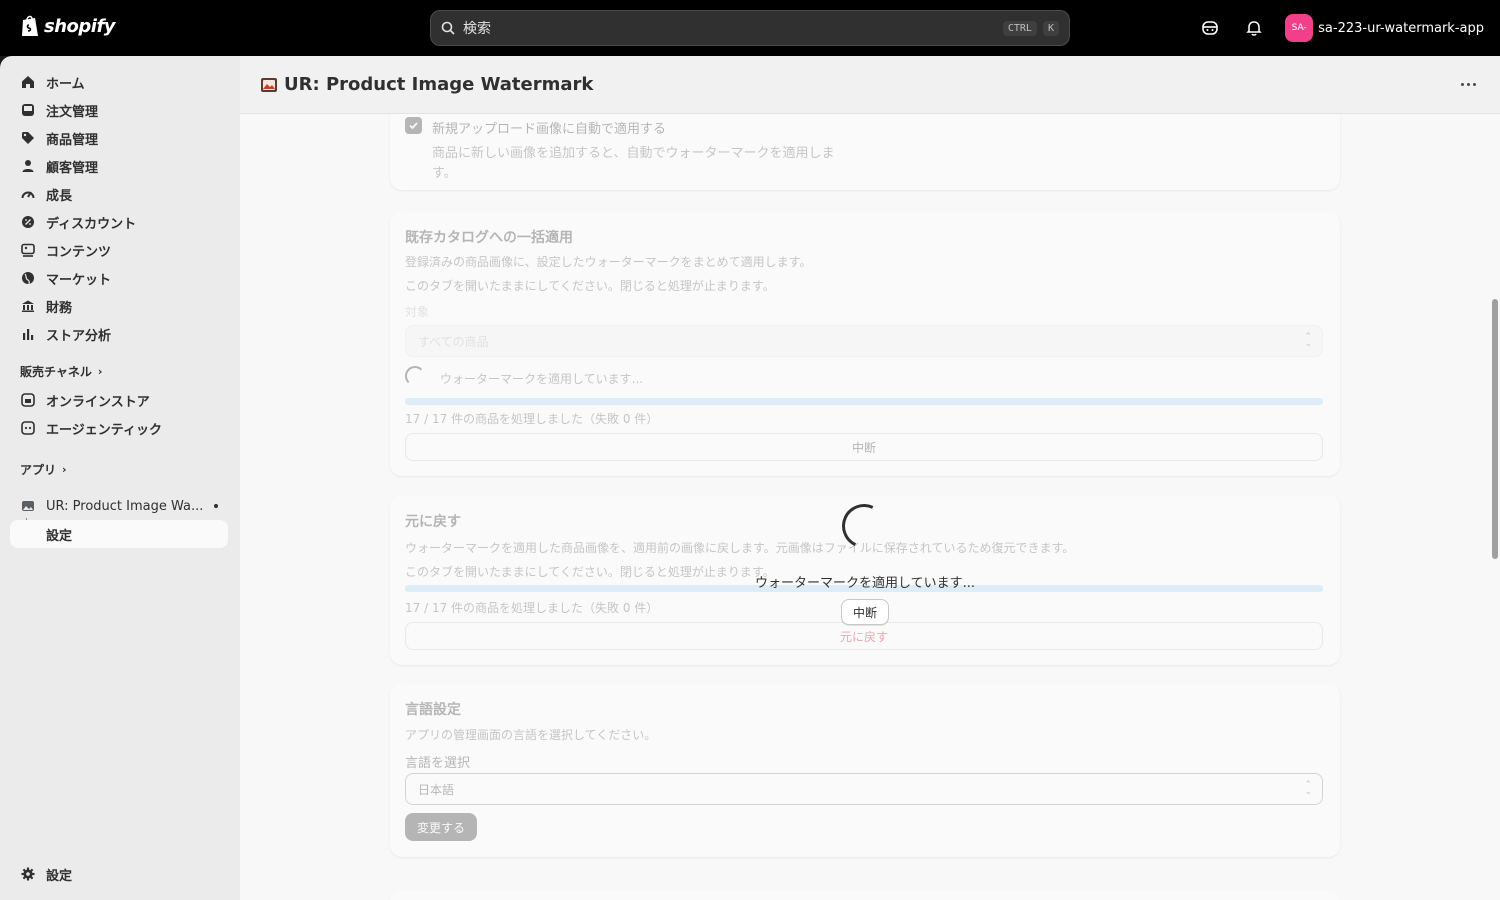 Image resolution: width=1500 pixels, height=900 pixels. I want to click on language-select: 日本語 ⌃ ⌄, so click(864, 789).